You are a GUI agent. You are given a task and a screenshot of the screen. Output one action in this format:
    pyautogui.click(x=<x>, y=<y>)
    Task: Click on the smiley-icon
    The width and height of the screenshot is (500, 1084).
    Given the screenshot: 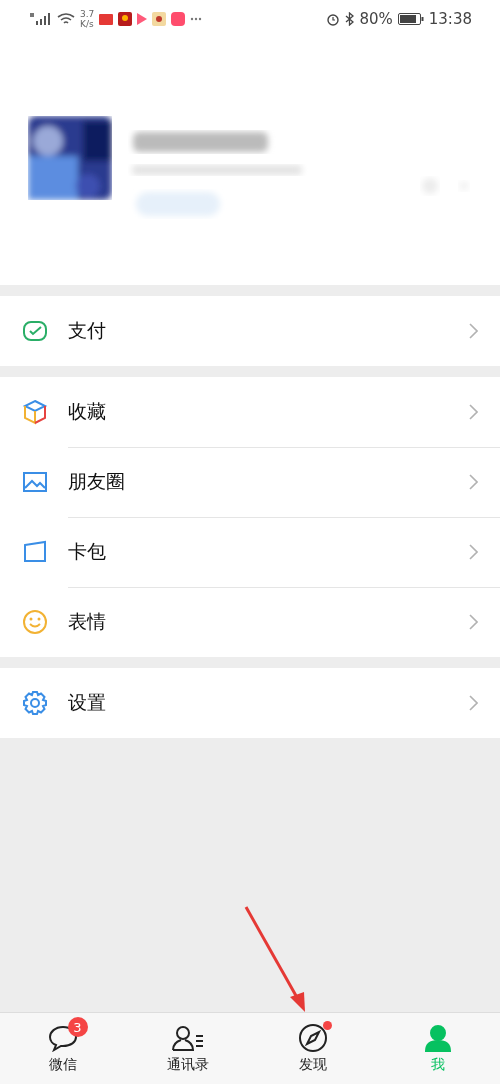 What is the action you would take?
    pyautogui.click(x=35, y=622)
    